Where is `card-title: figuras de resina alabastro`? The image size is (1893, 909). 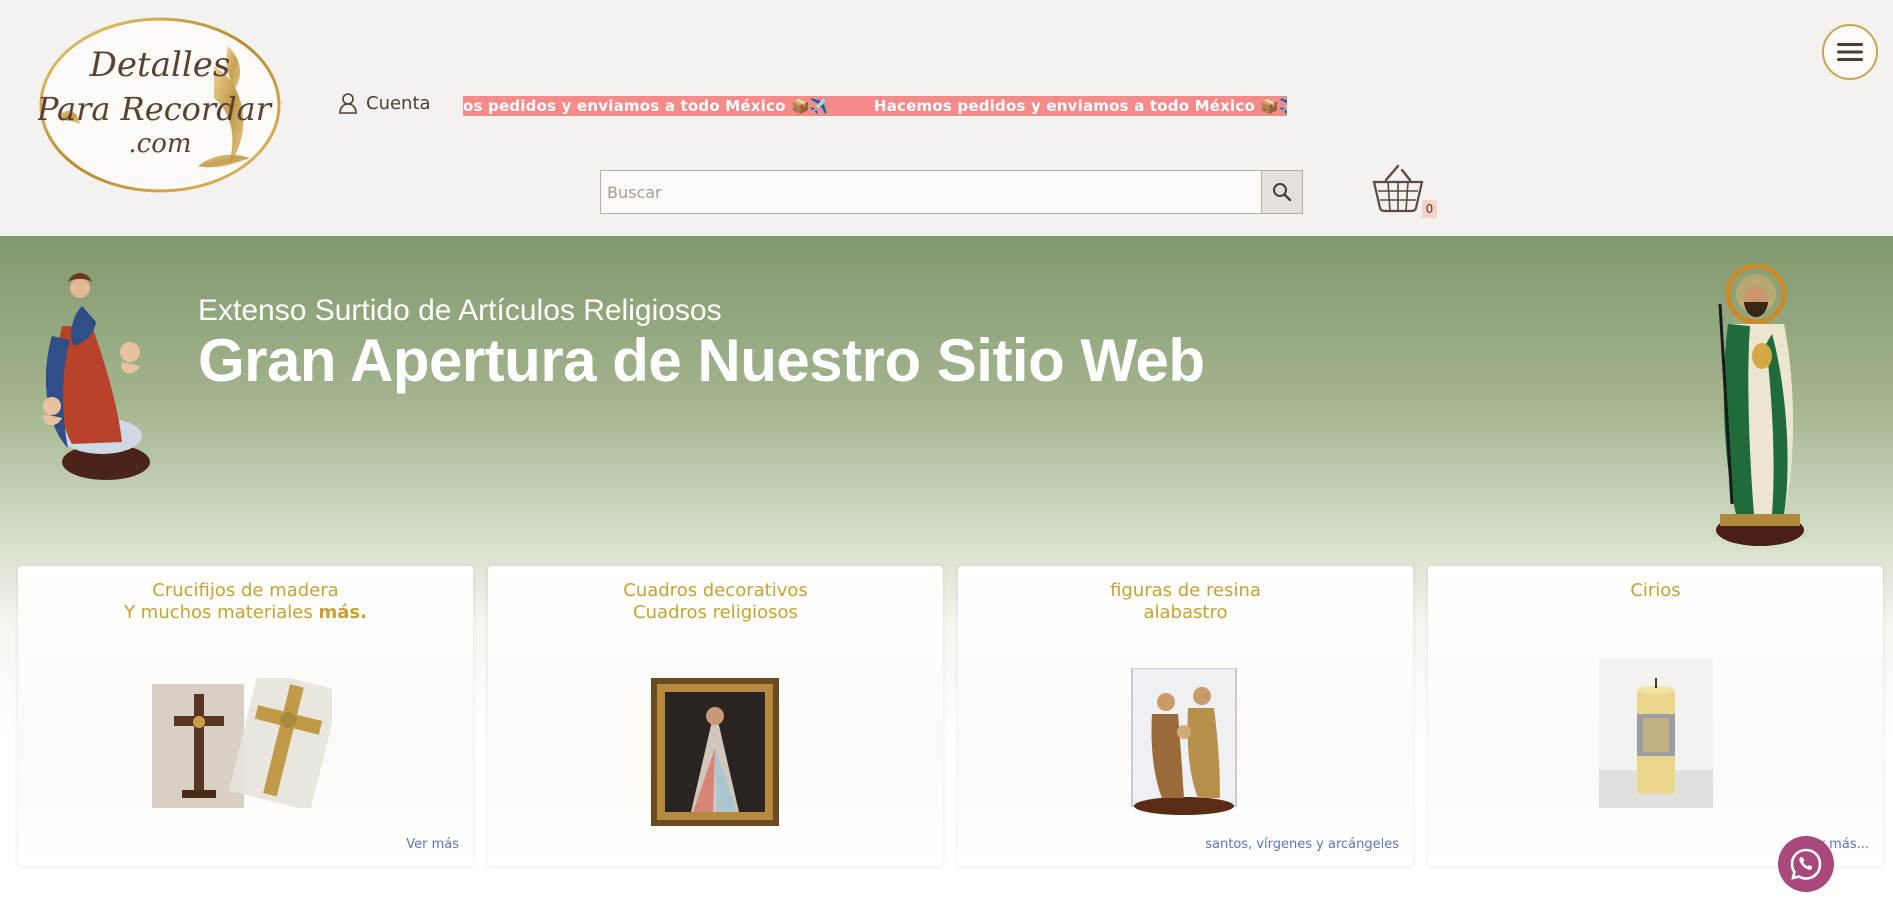 card-title: figuras de resina alabastro is located at coordinates (1185, 601).